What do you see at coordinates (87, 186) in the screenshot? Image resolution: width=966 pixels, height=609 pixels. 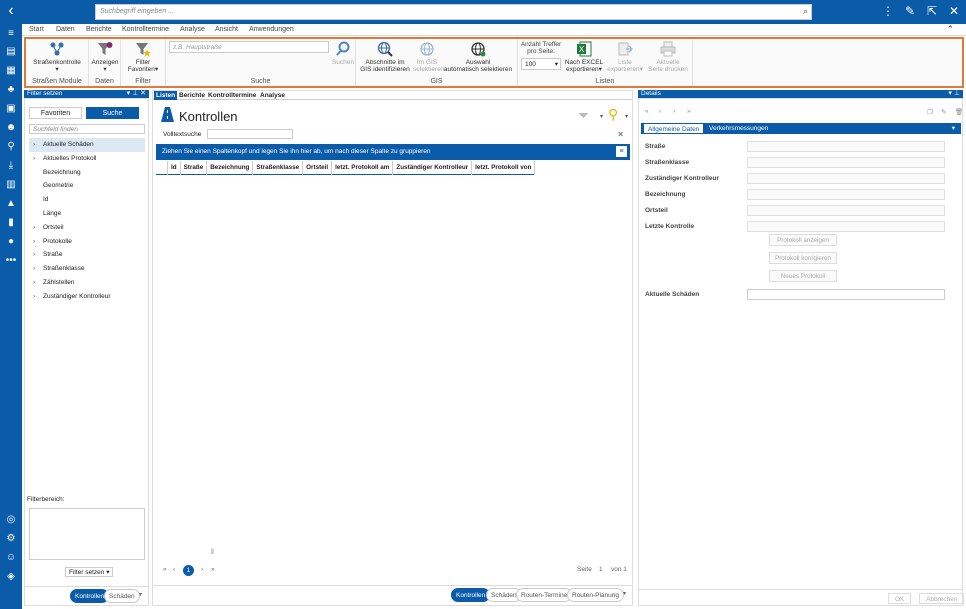 I see `filter-tree-item: Geometrie` at bounding box center [87, 186].